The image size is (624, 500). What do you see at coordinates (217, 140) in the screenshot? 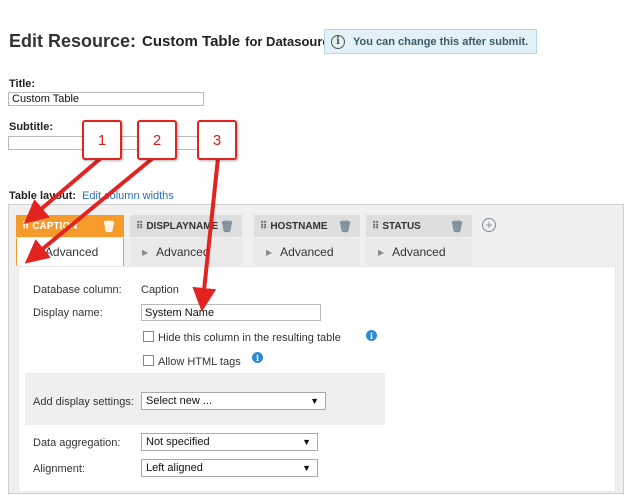
I see `callout-3: 3` at bounding box center [217, 140].